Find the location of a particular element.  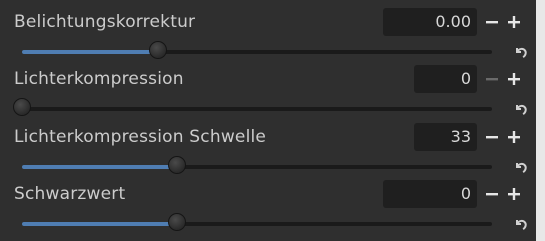

slider-label: Belichtungskorrektur is located at coordinates (105, 22).